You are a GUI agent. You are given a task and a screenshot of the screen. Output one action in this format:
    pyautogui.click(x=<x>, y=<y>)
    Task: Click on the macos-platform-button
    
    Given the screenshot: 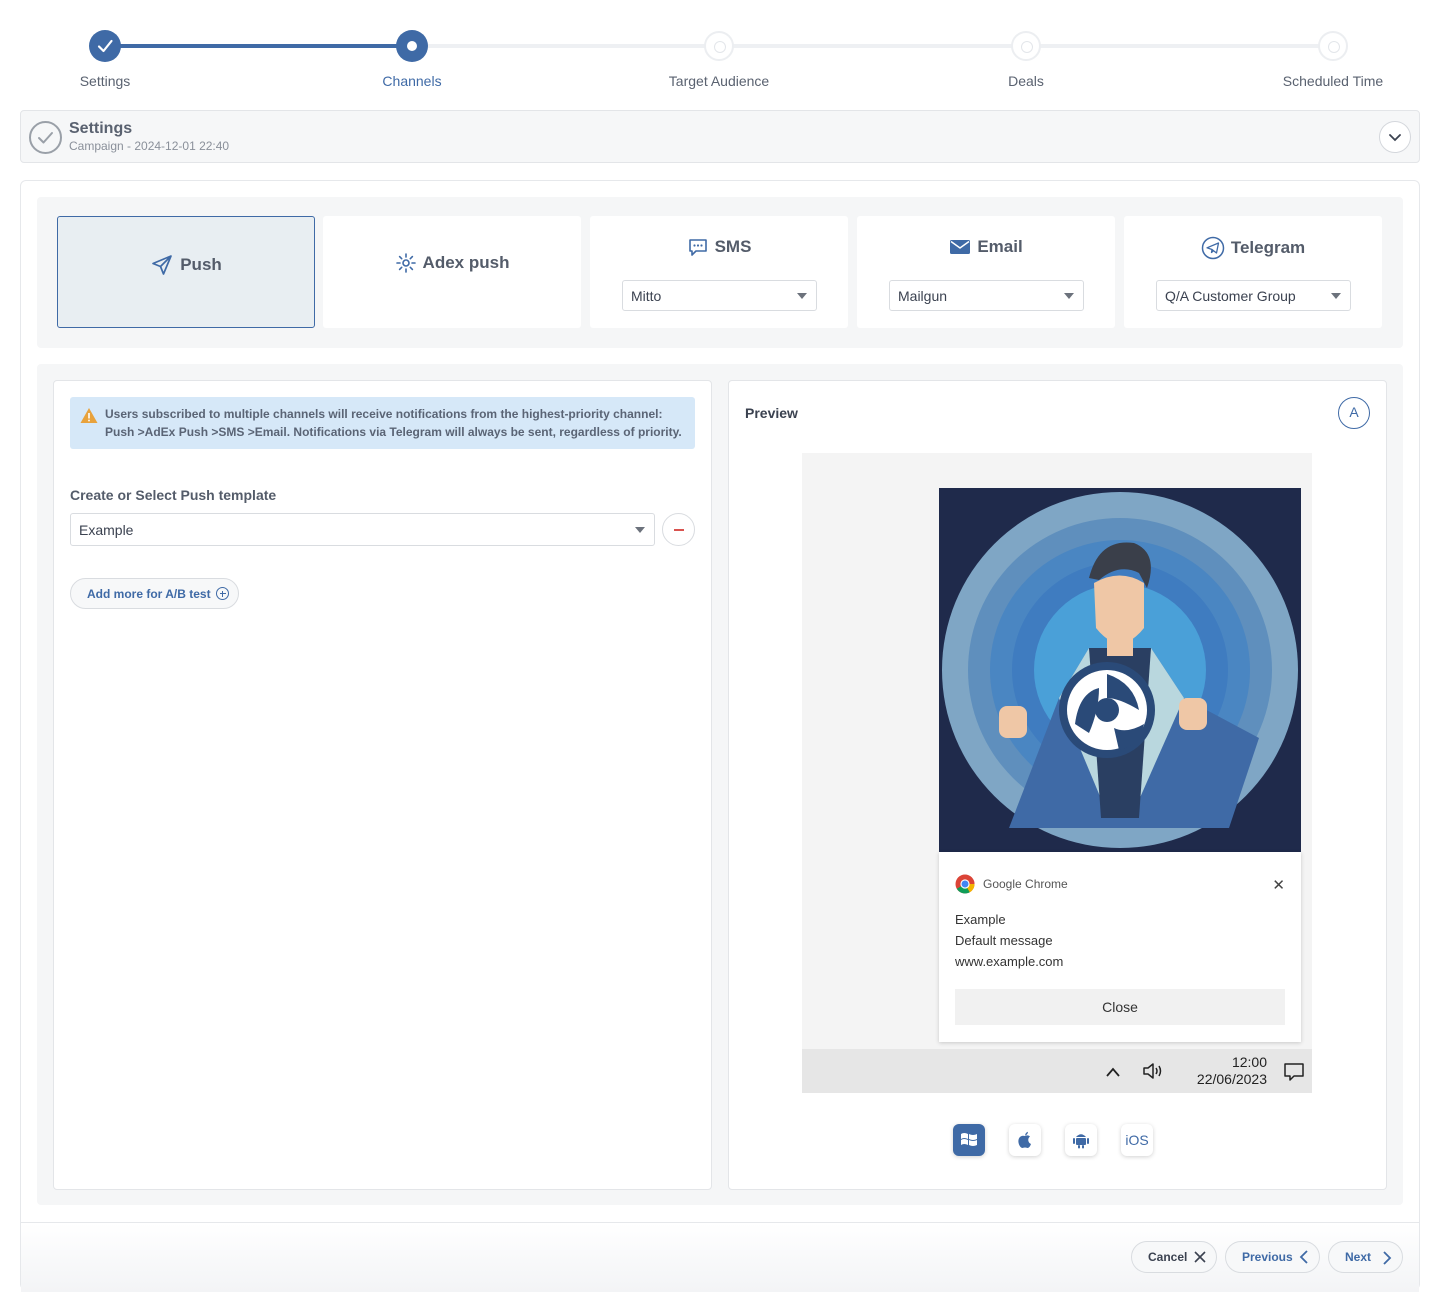 What is the action you would take?
    pyautogui.click(x=1025, y=1140)
    